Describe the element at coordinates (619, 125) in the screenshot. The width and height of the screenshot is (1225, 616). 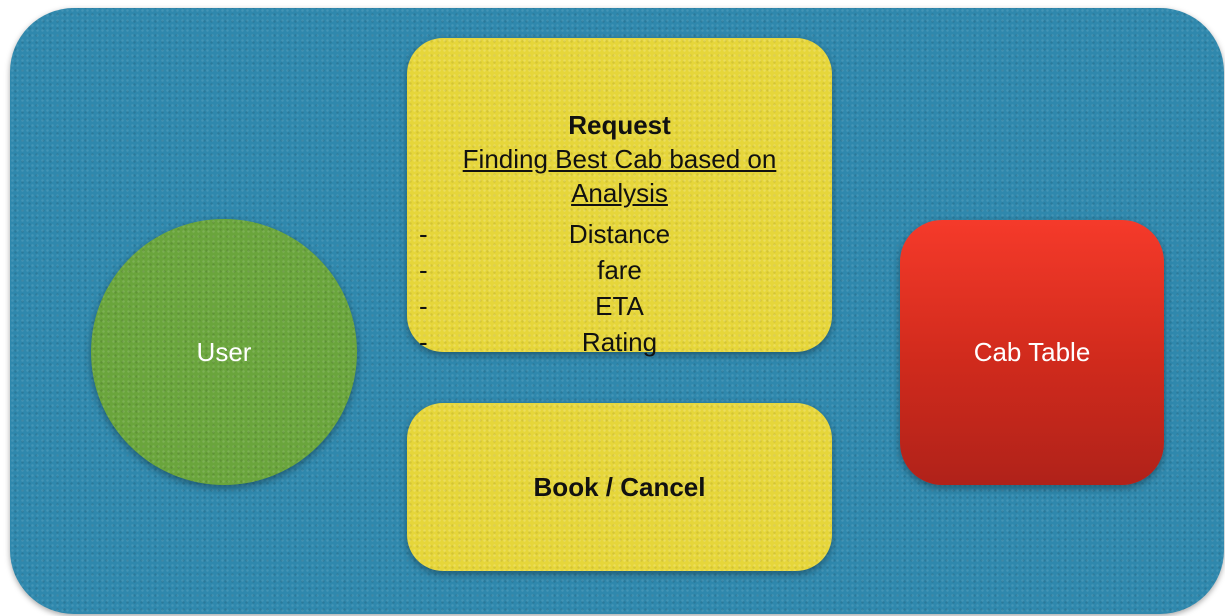
I see `request-title: Request` at that location.